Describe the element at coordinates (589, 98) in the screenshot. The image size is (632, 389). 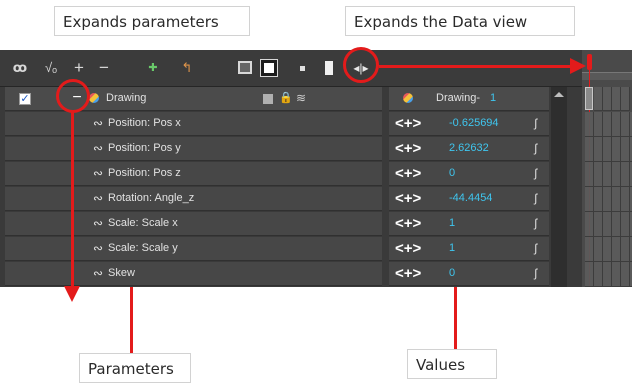
I see `current-frame-cell` at that location.